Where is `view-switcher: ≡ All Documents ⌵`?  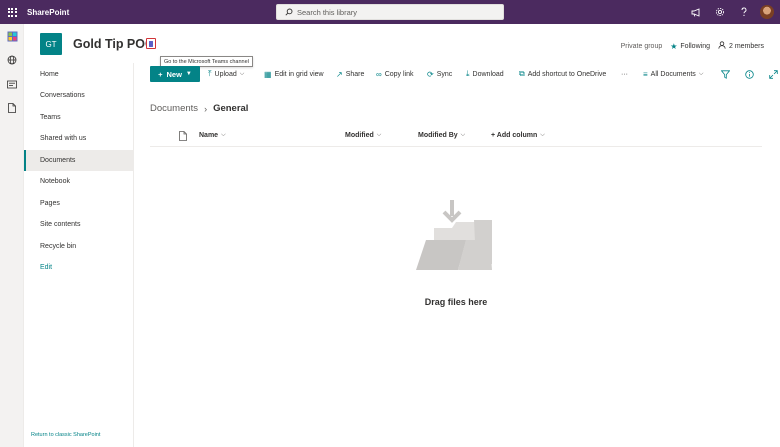
view-switcher: ≡ All Documents ⌵ is located at coordinates (673, 74).